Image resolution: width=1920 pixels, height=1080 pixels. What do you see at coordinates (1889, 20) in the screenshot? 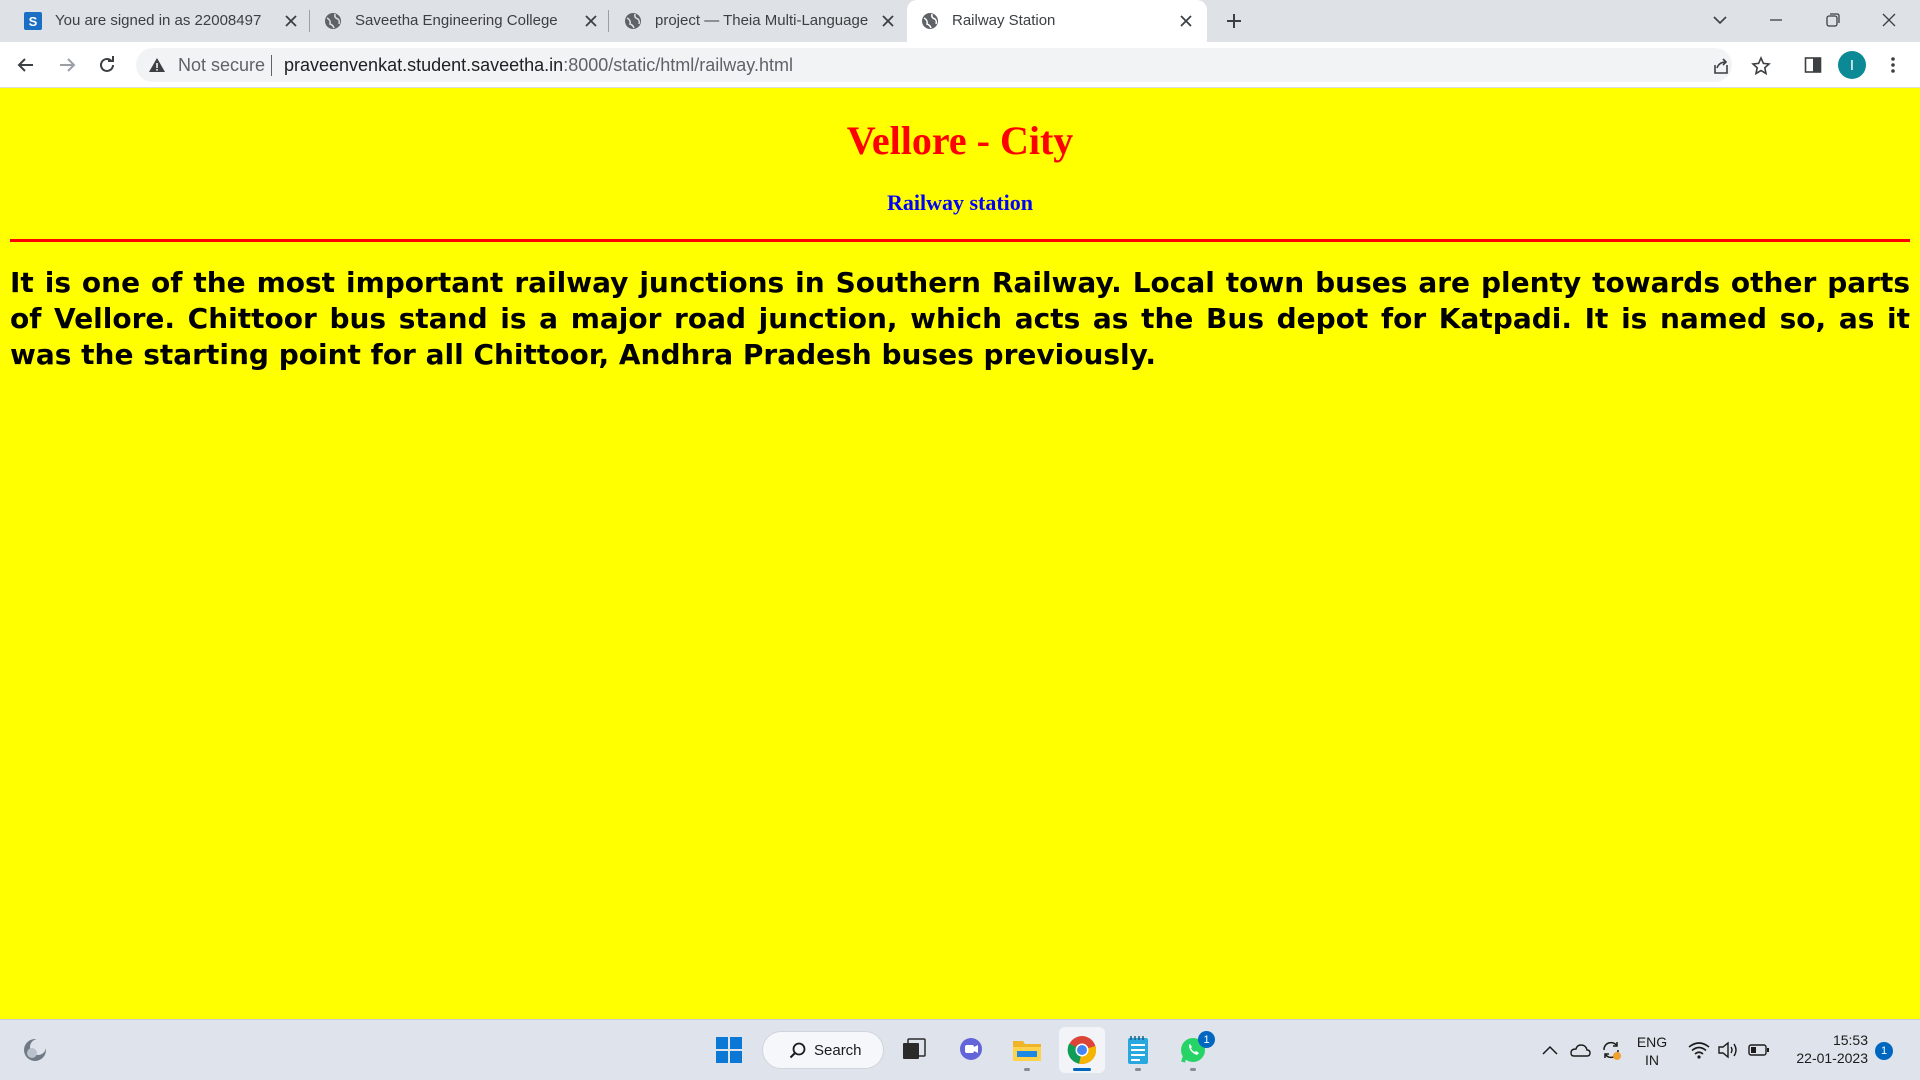
I see `close-window-icon` at bounding box center [1889, 20].